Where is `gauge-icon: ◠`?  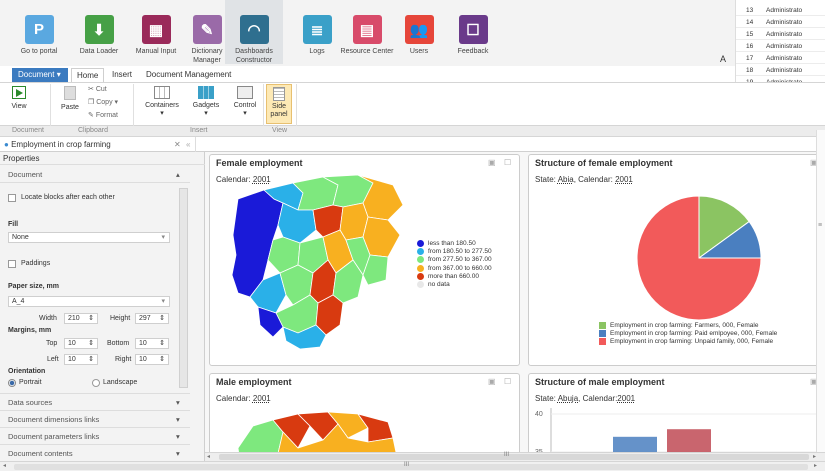
gauge-icon: ◠ is located at coordinates (254, 29).